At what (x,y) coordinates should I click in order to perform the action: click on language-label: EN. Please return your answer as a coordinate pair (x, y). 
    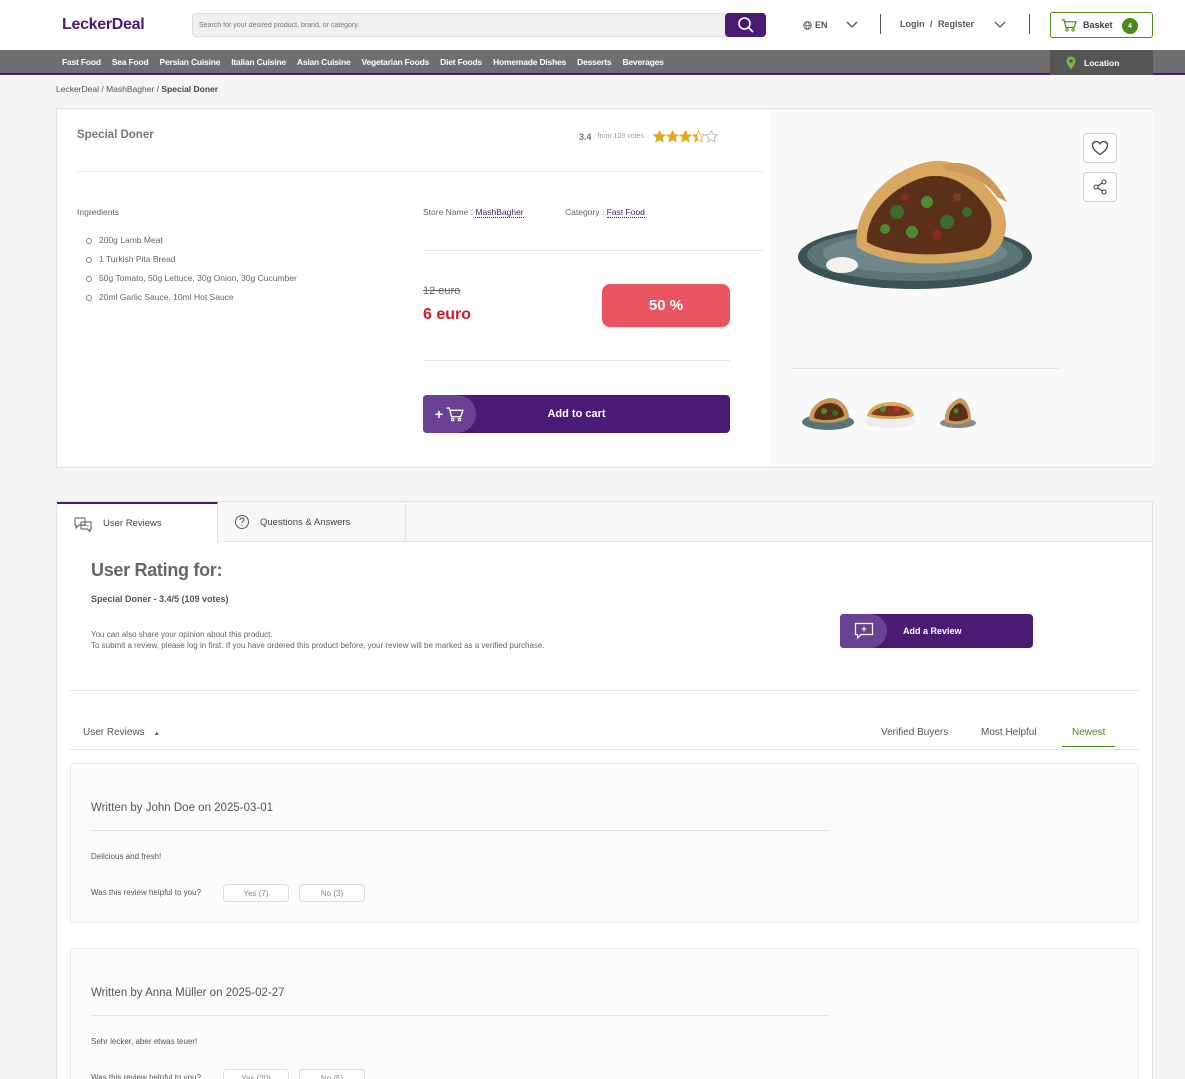
    Looking at the image, I should click on (821, 25).